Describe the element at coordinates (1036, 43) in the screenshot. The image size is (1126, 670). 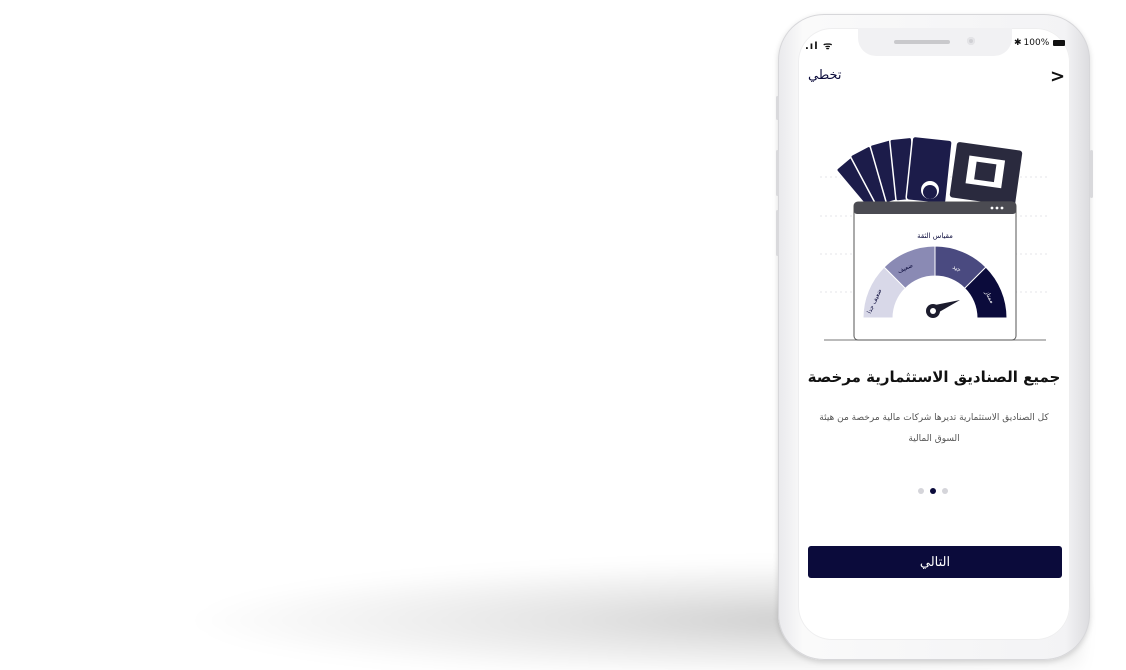
I see `battery-percent: 100%` at that location.